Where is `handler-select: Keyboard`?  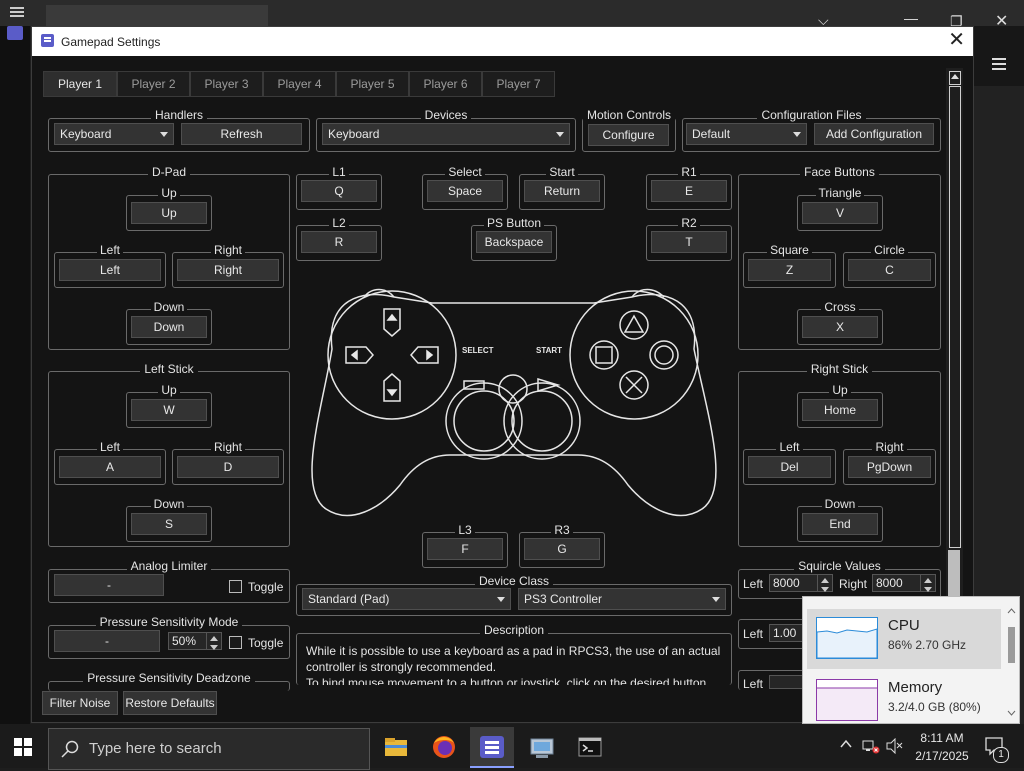 handler-select: Keyboard is located at coordinates (114, 134).